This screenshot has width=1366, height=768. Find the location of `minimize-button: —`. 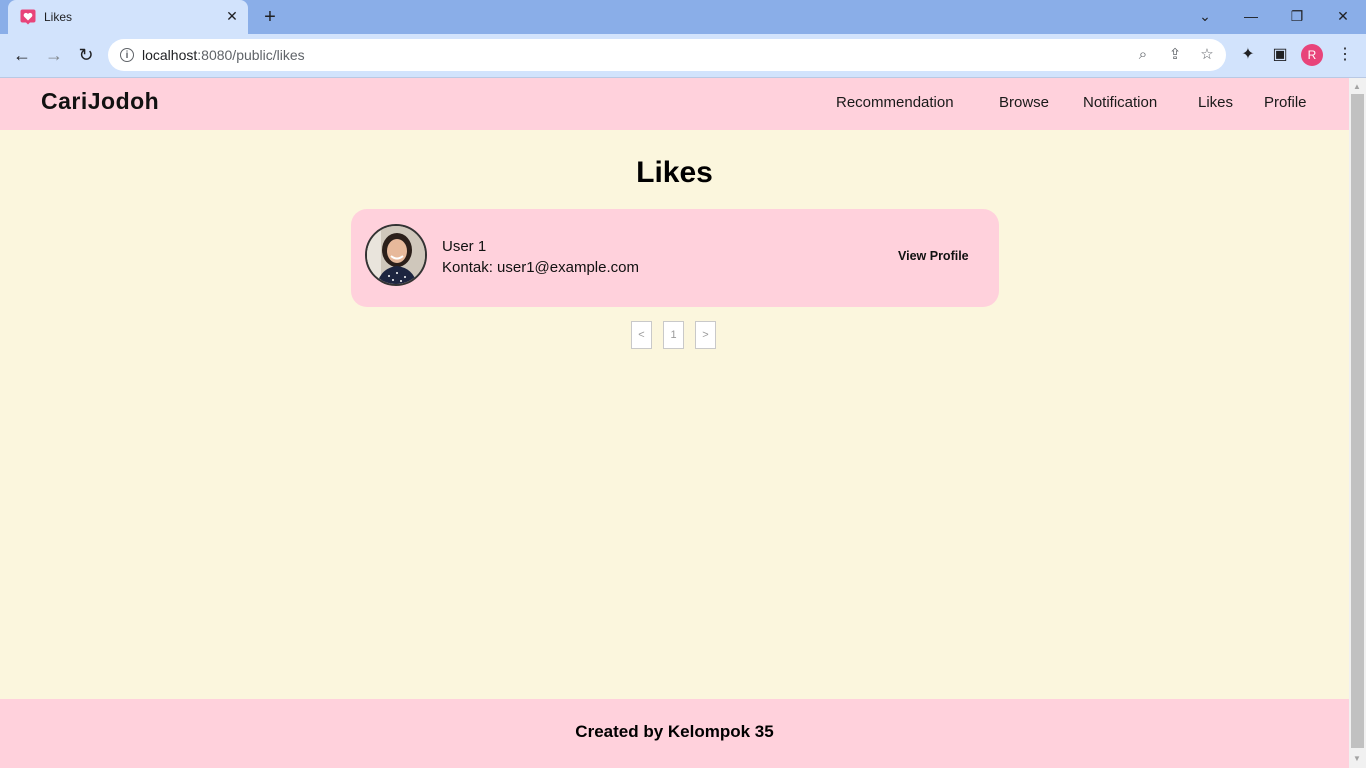

minimize-button: — is located at coordinates (1251, 16).